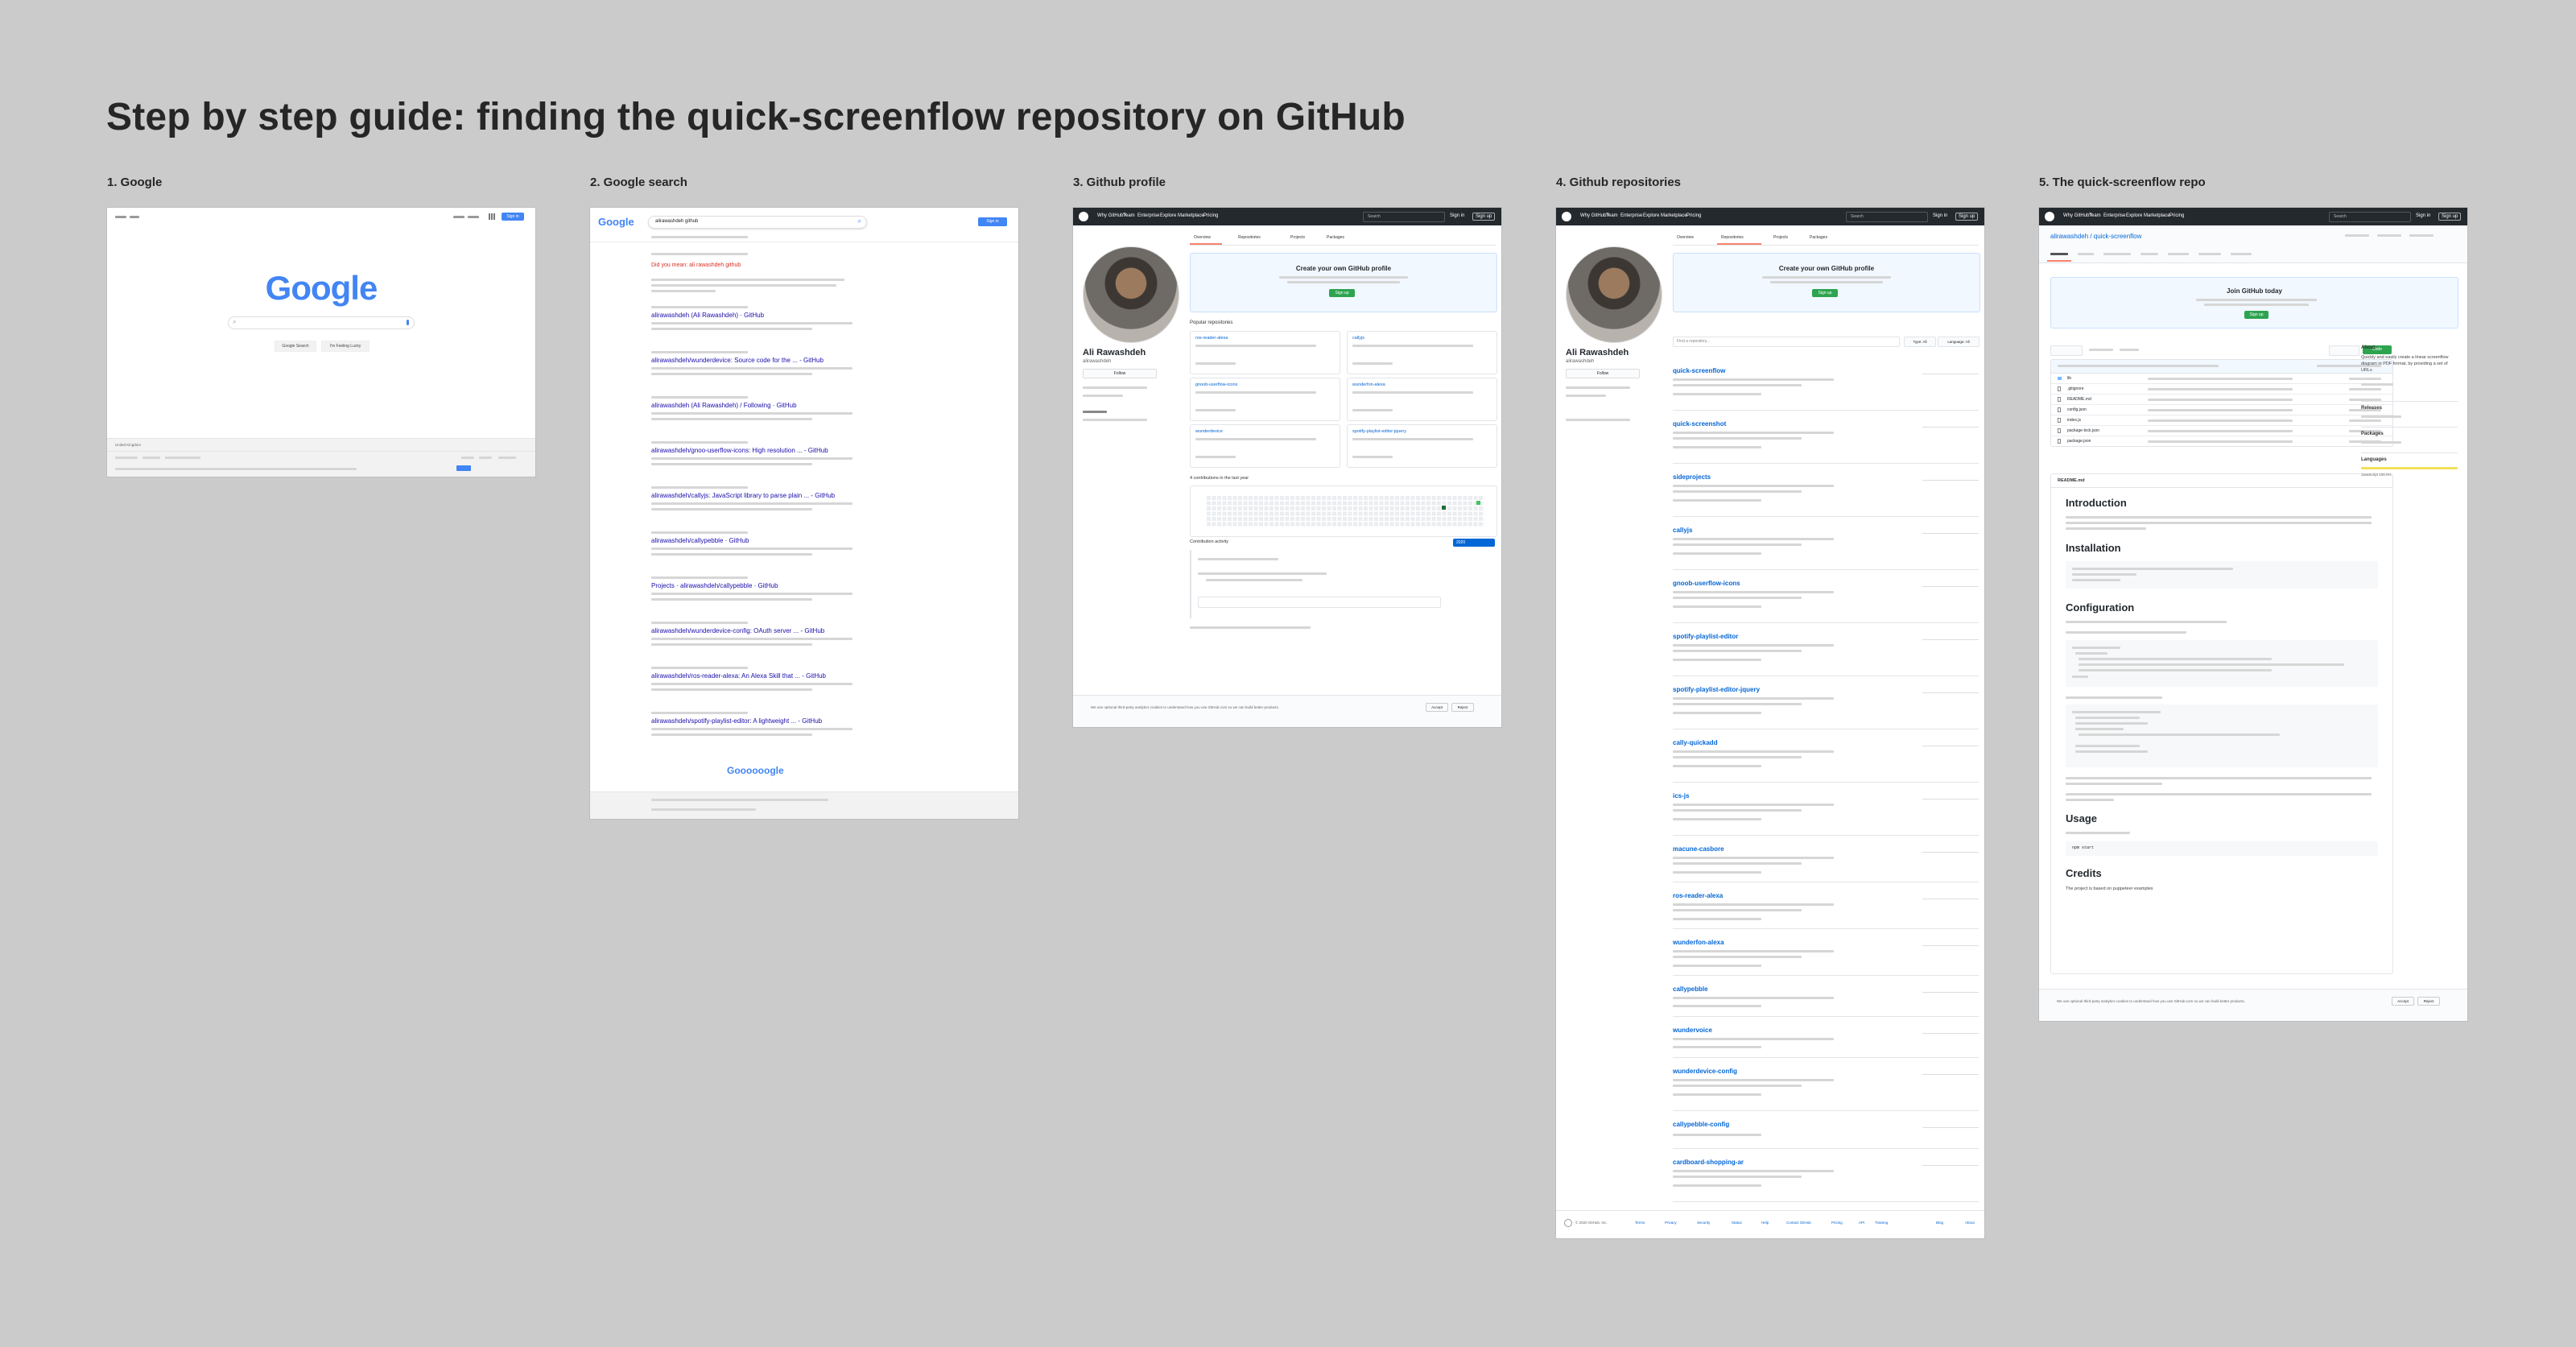 The image size is (2576, 1347). I want to click on type-filter: Type: All, so click(1920, 342).